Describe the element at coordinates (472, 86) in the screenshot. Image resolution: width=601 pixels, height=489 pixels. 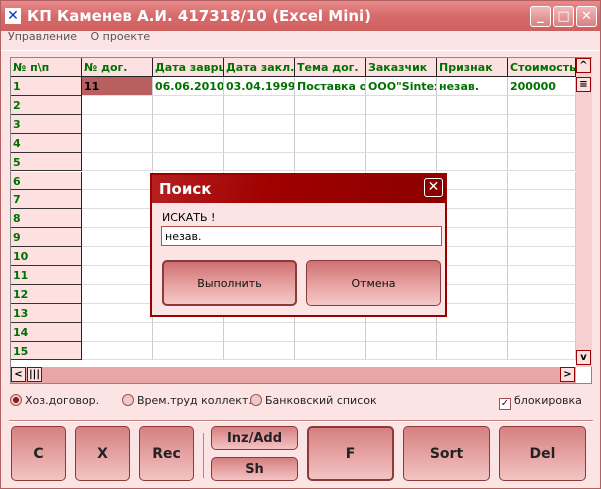
I see `table-cell: незав.` at that location.